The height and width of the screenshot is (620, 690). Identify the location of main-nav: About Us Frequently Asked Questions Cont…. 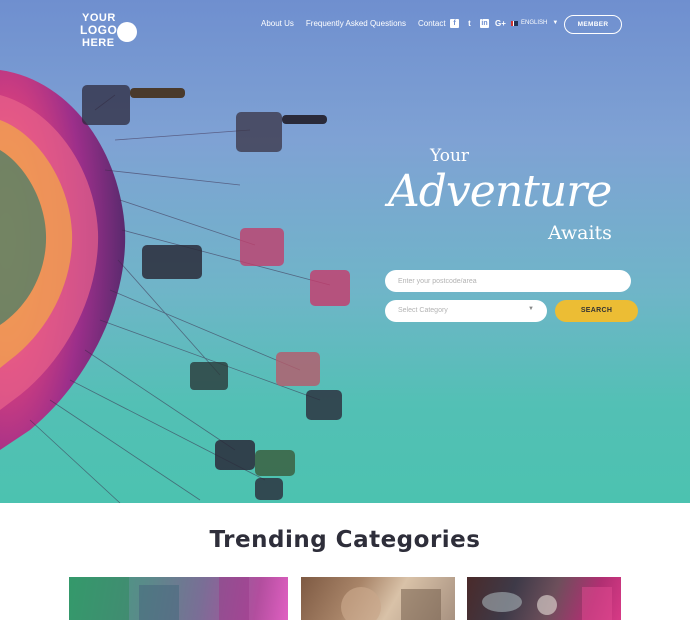
(359, 23).